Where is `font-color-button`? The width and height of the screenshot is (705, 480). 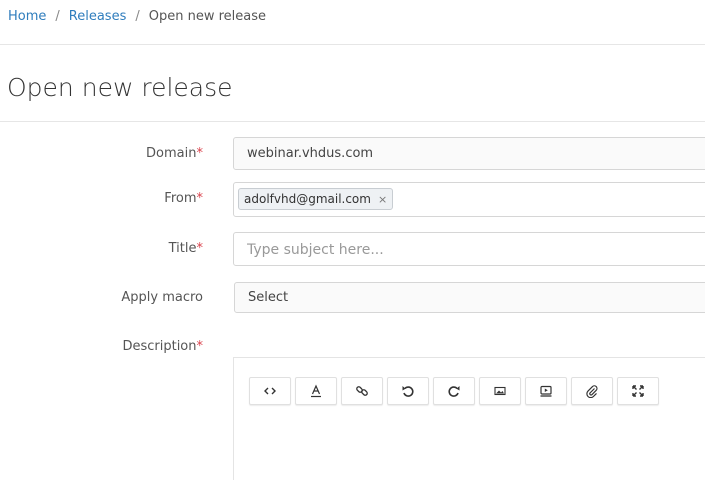
font-color-button is located at coordinates (316, 391).